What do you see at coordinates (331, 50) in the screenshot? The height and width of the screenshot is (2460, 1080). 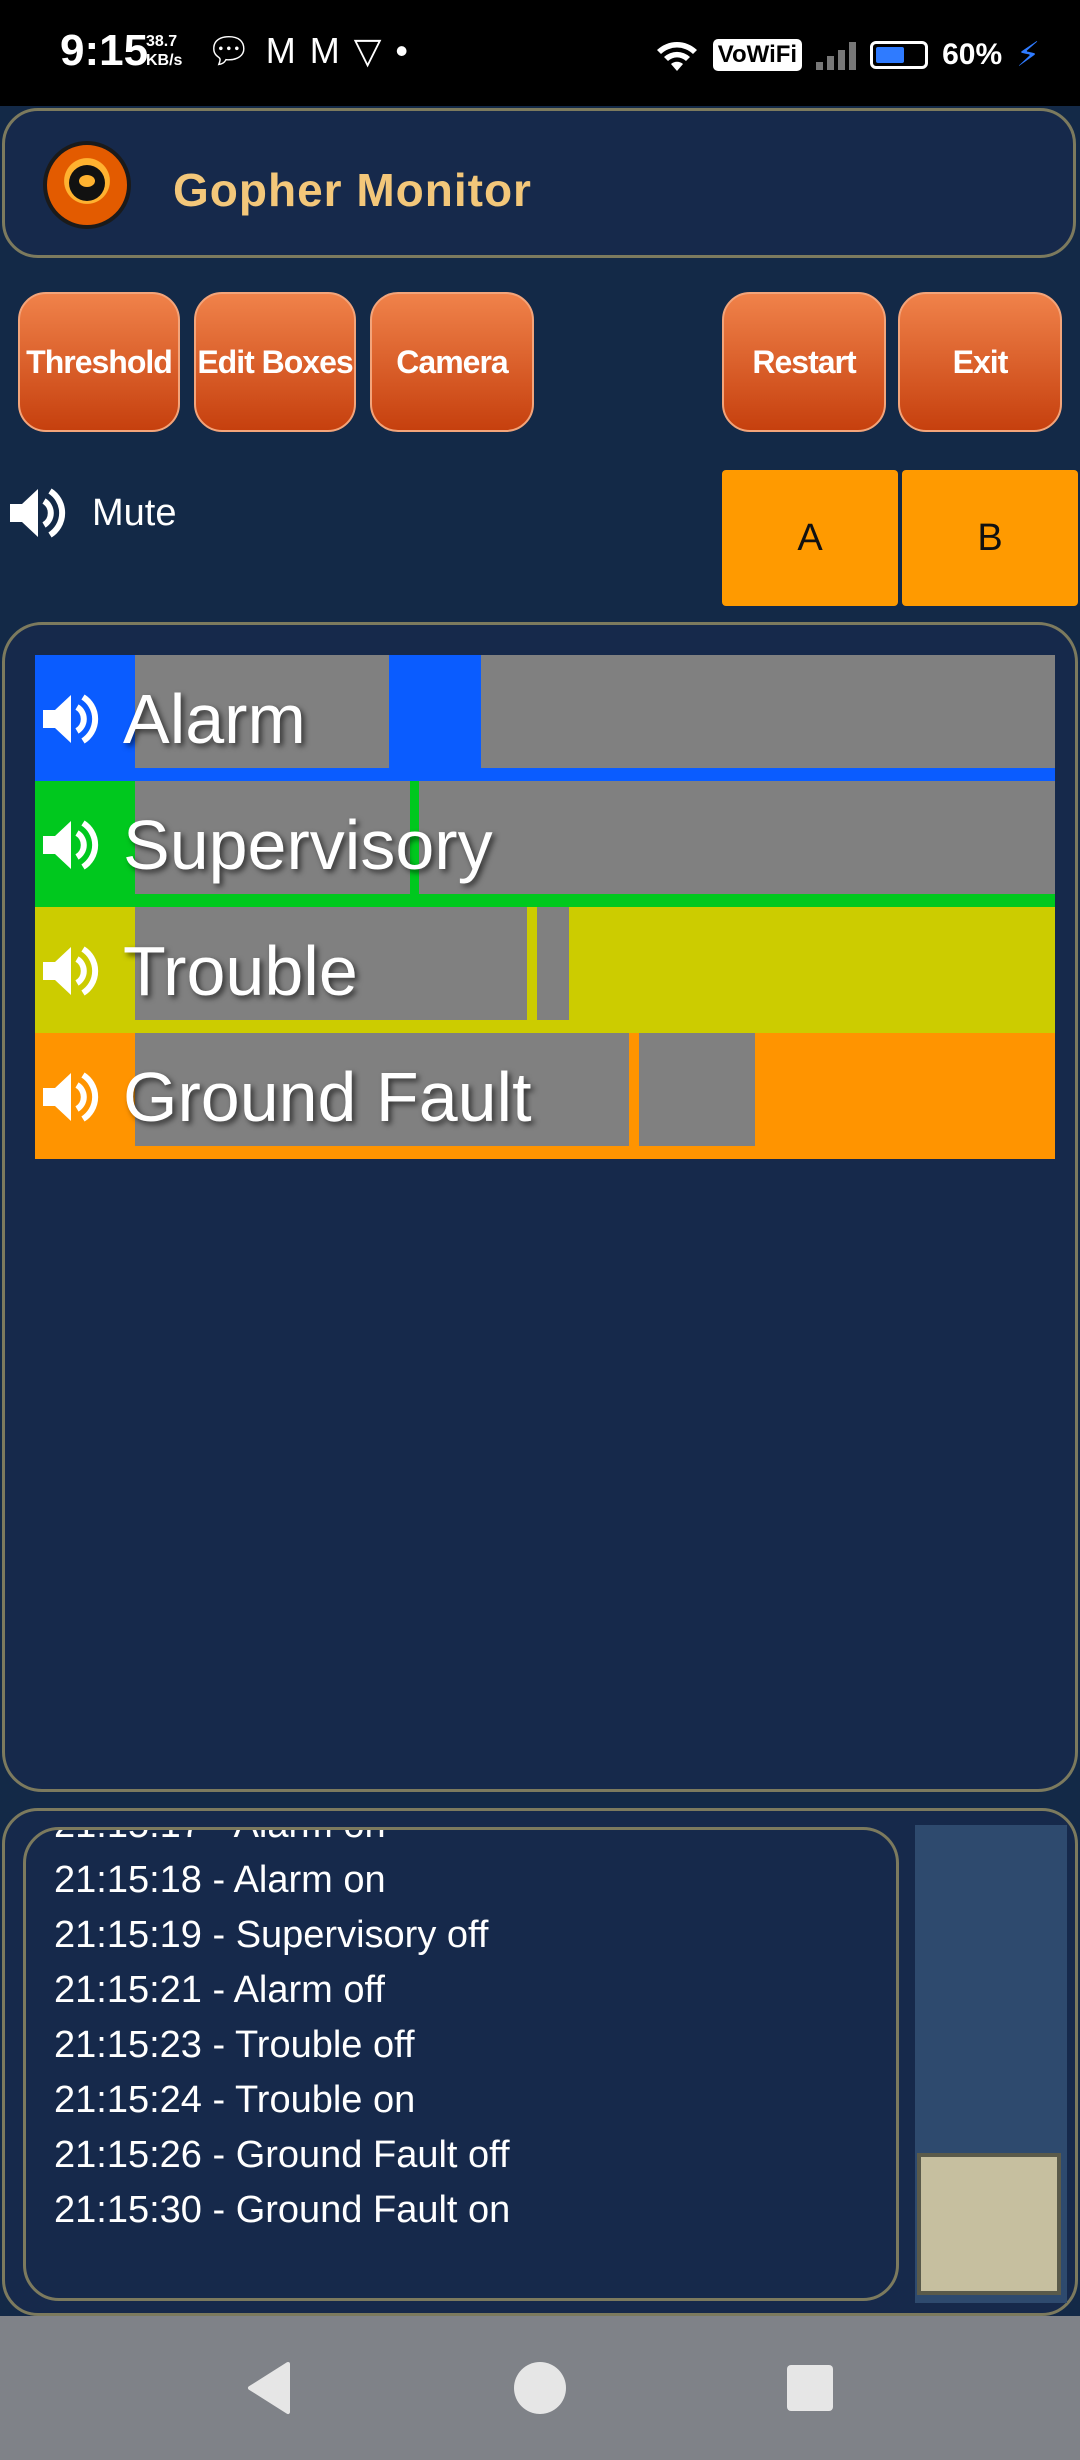 I see `gmail-icon-2: M` at bounding box center [331, 50].